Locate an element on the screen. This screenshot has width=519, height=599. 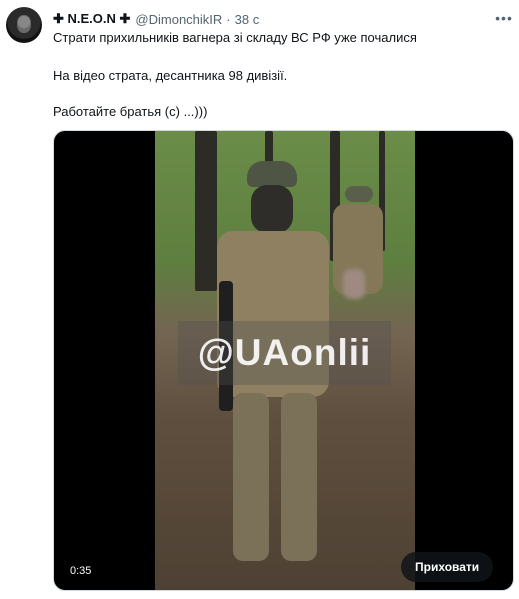
hide-button: Приховати is located at coordinates (447, 567).